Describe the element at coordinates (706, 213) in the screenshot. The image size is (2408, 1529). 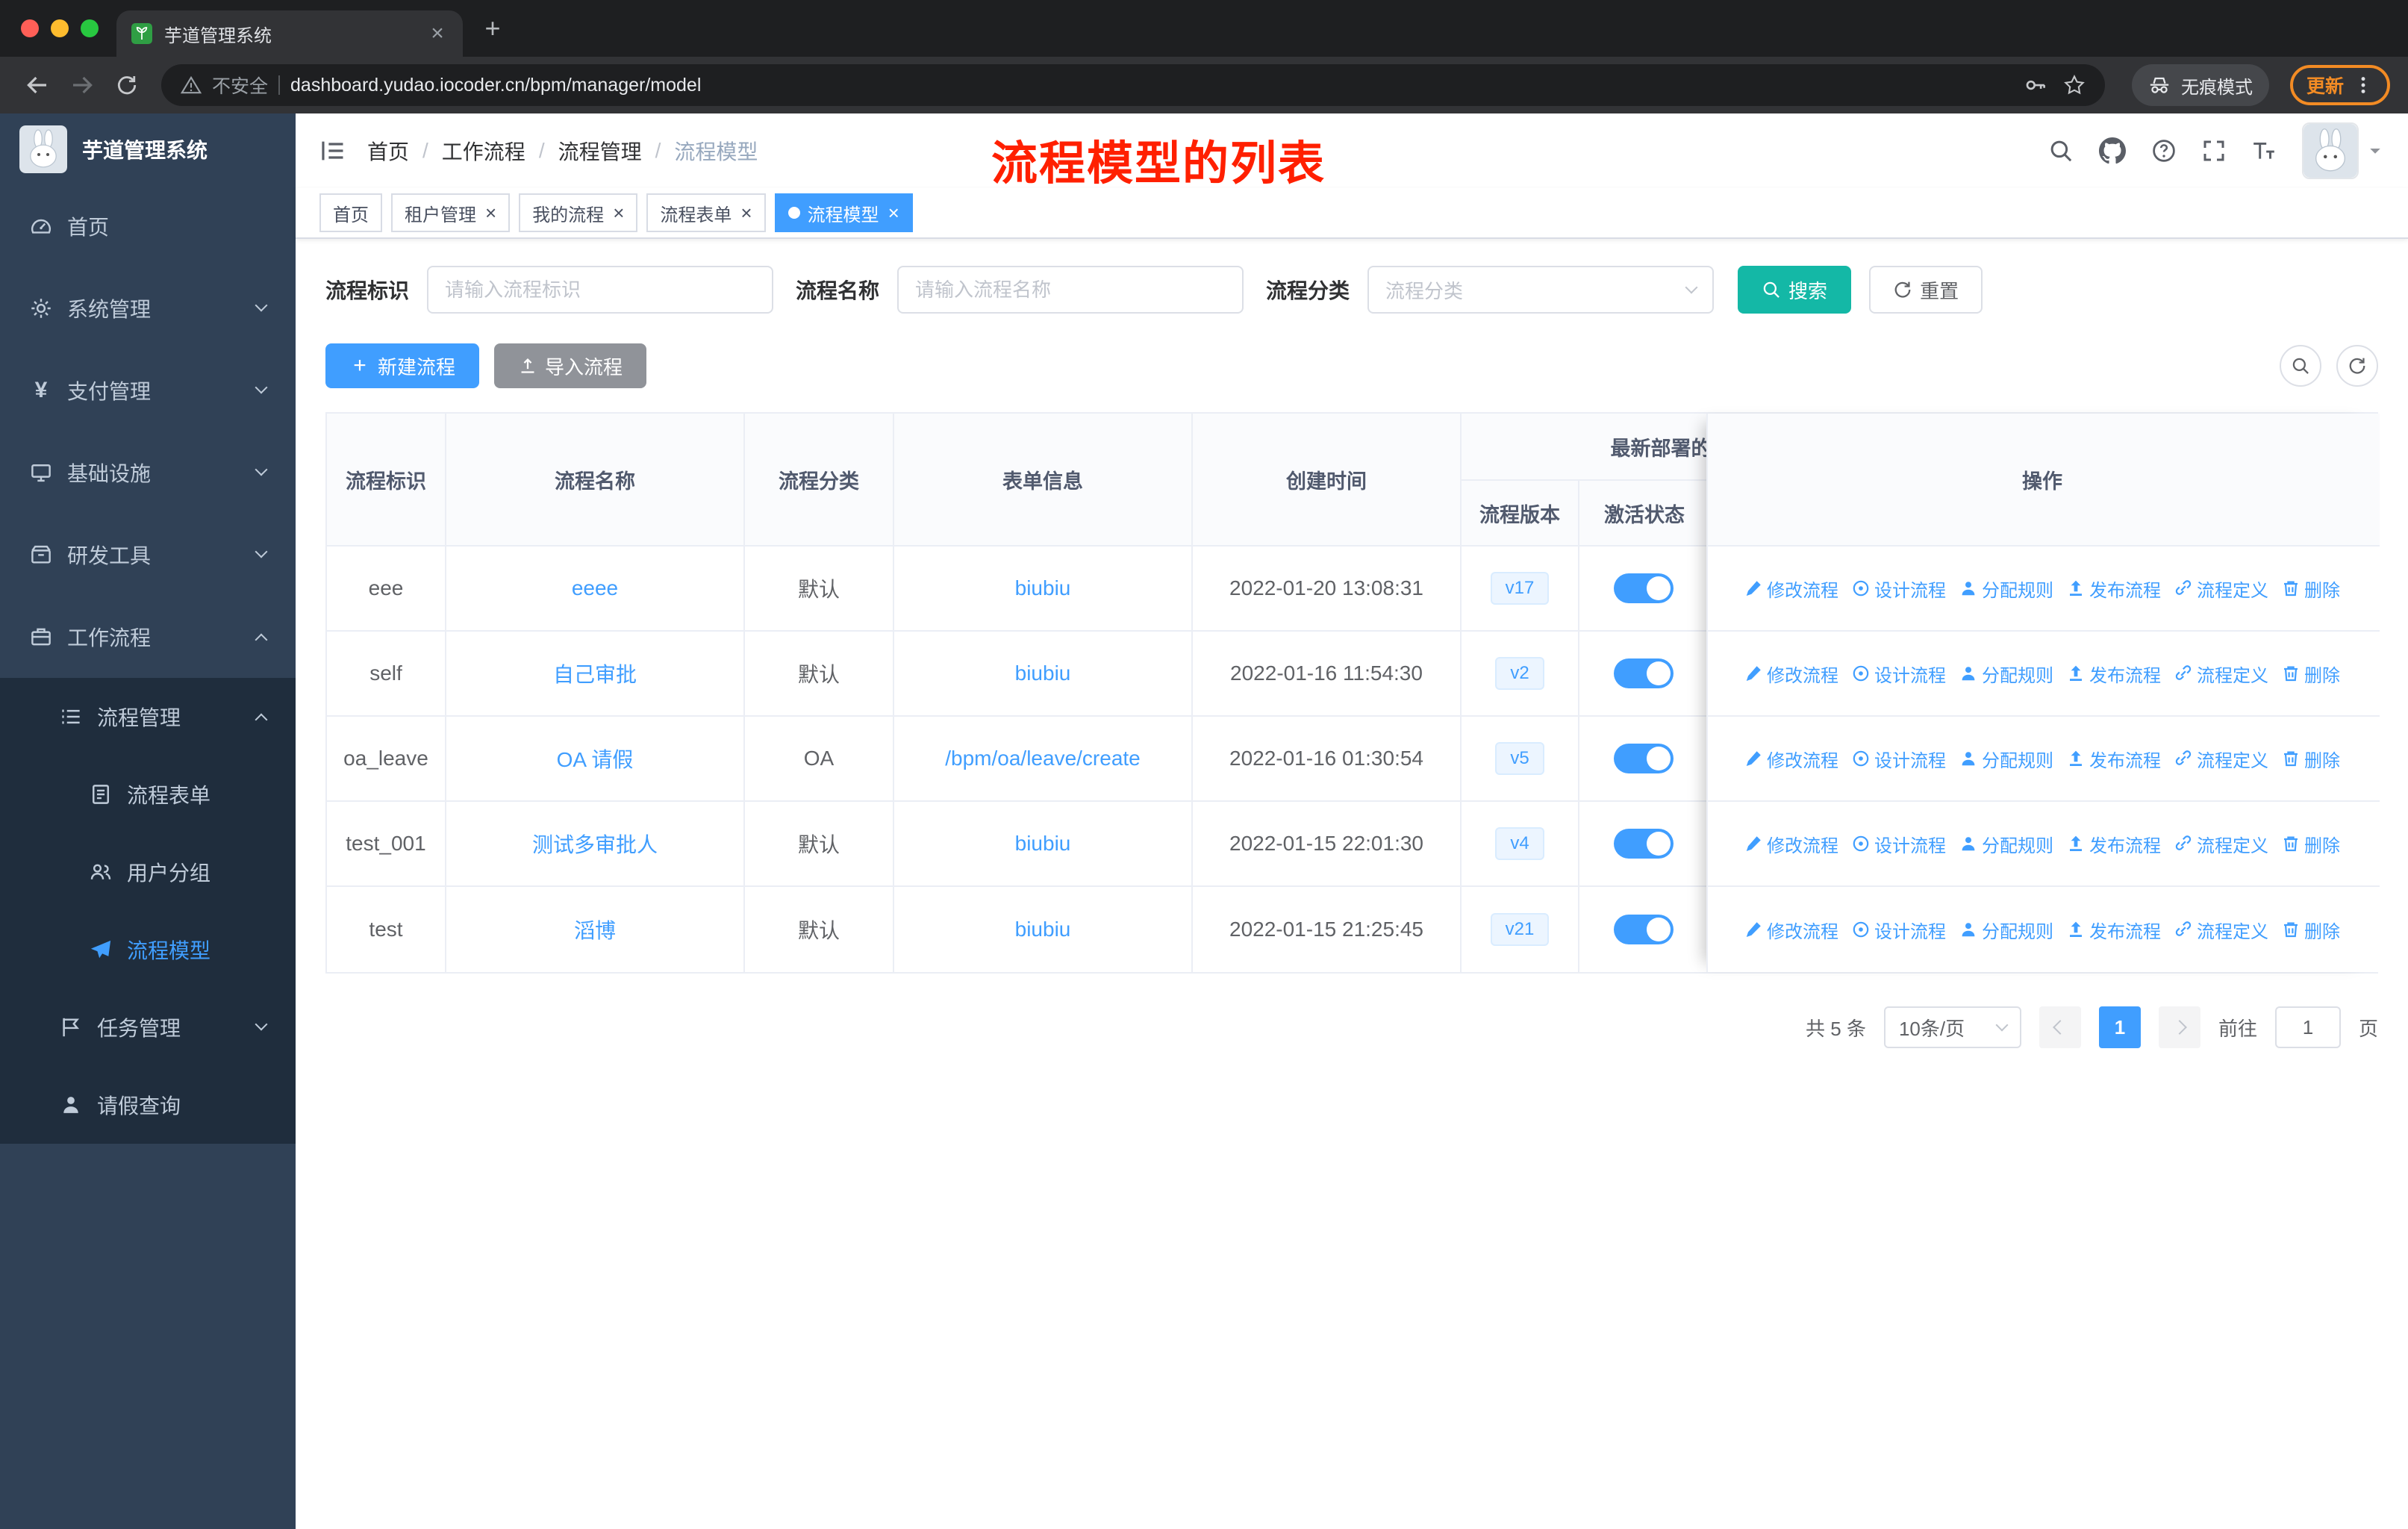
I see `view-tag: 流程表单 ×` at that location.